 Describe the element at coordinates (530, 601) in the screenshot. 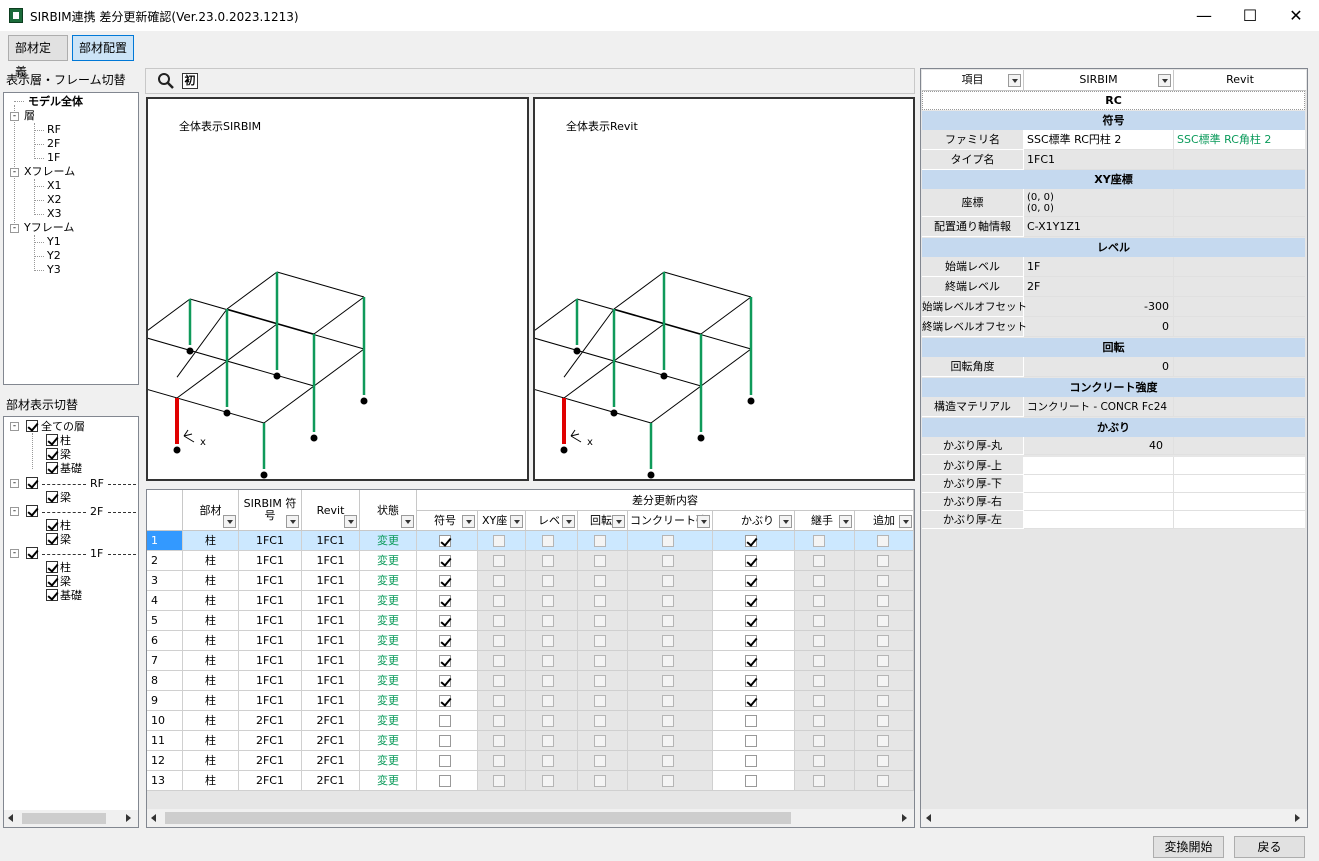

I see `table-row: 4 柱 1FC1 1FC1 変更` at that location.